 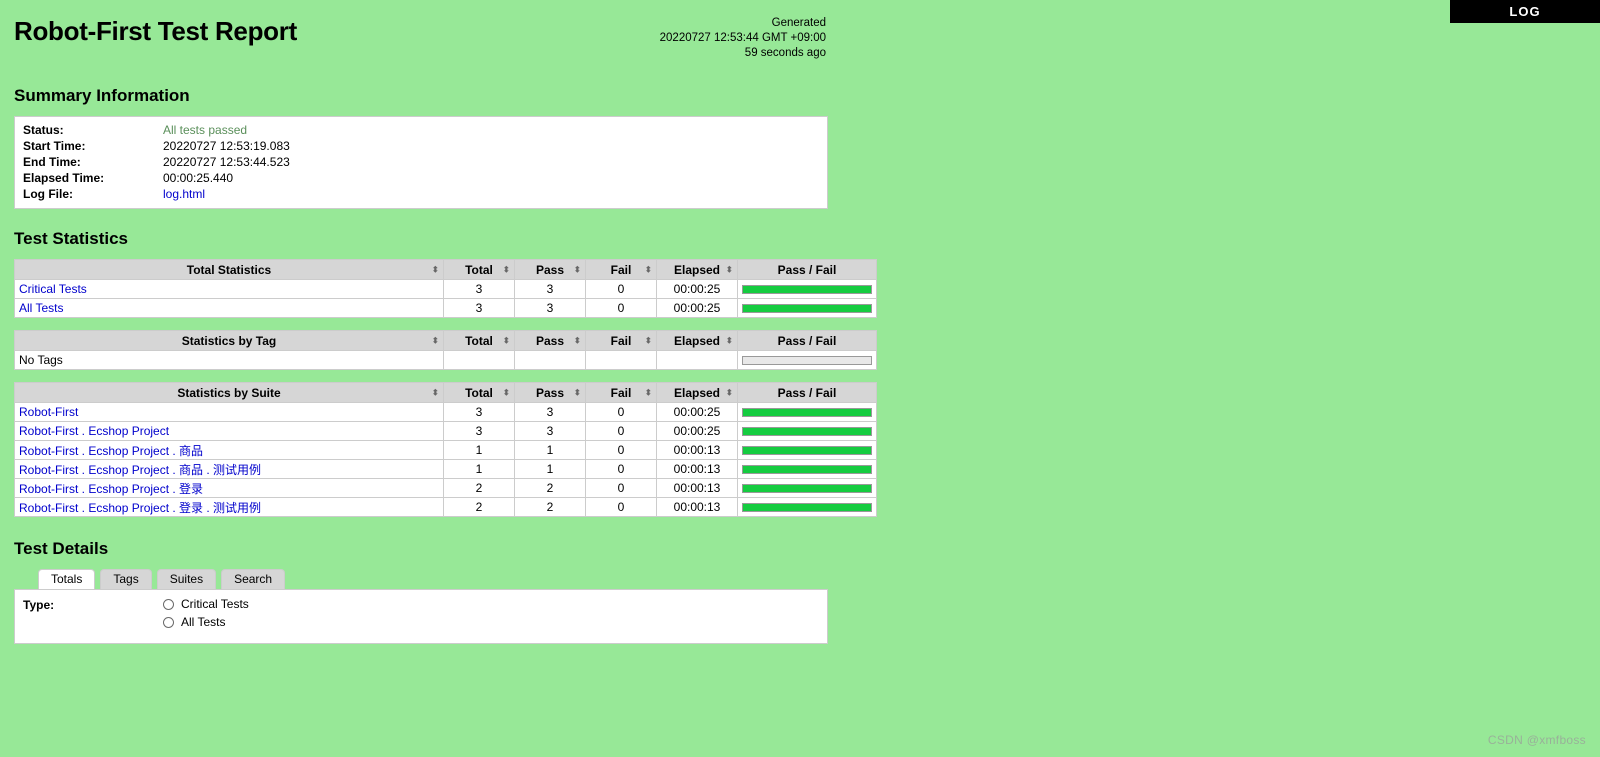 I want to click on row-name-cell: All Tests, so click(x=229, y=308).